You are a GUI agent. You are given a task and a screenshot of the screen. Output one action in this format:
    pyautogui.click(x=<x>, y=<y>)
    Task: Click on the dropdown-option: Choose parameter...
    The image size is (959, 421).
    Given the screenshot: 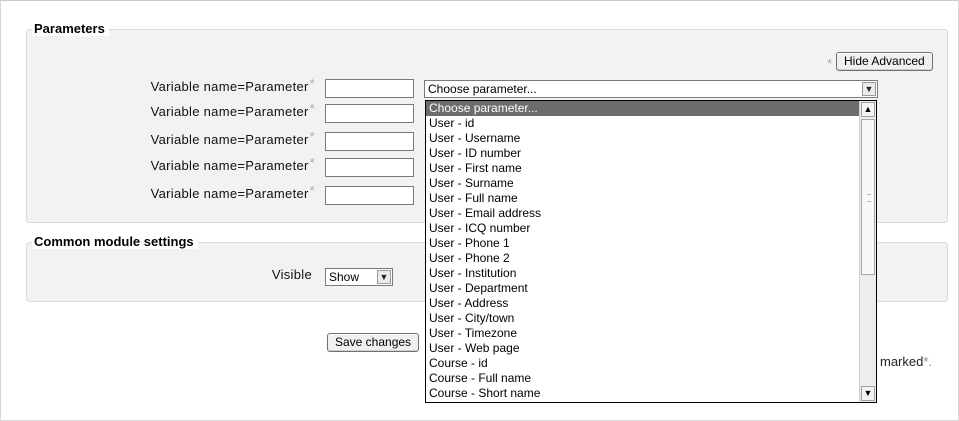 What is the action you would take?
    pyautogui.click(x=651, y=108)
    